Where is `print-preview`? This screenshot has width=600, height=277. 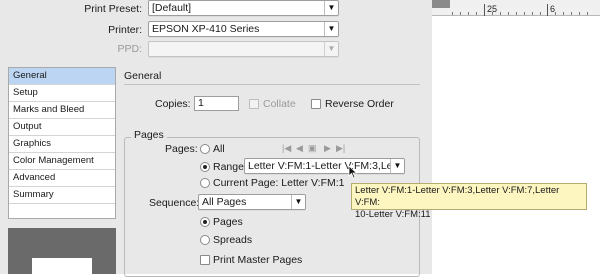 print-preview is located at coordinates (62, 251).